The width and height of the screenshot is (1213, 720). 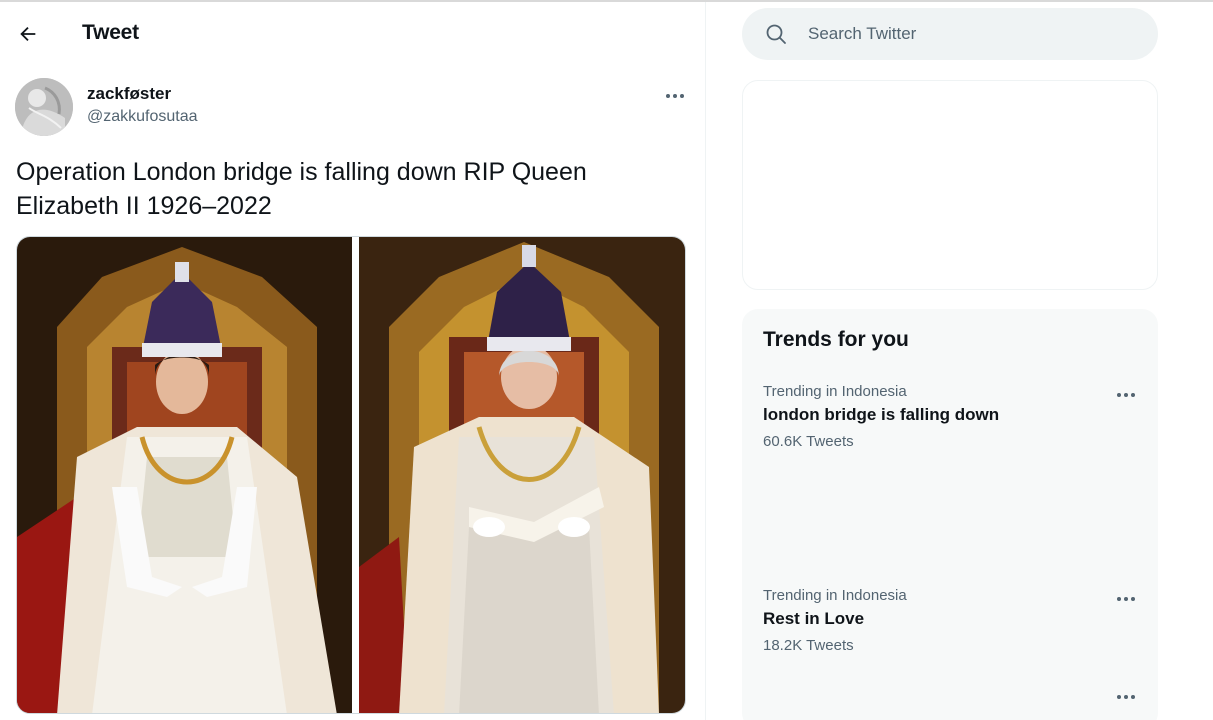 I want to click on tweet-header: Tweet, so click(x=353, y=32).